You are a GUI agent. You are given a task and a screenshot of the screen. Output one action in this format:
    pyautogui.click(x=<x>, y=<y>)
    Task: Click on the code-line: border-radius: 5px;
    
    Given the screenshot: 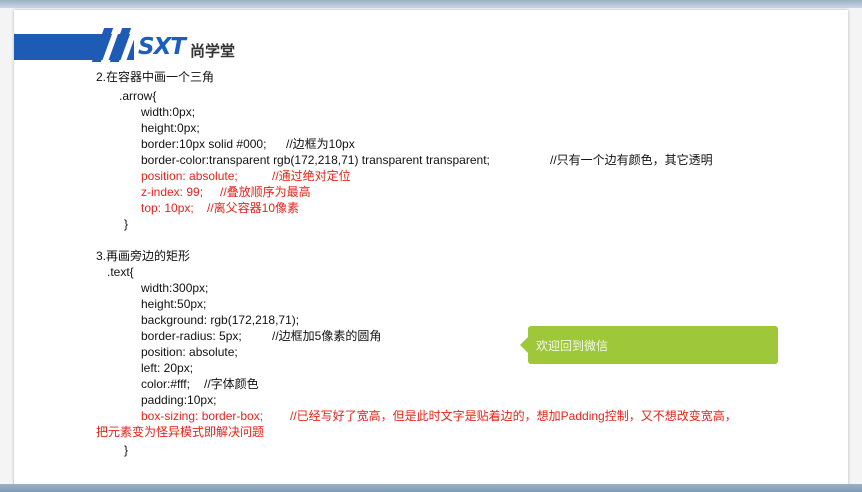 What is the action you would take?
    pyautogui.click(x=191, y=336)
    